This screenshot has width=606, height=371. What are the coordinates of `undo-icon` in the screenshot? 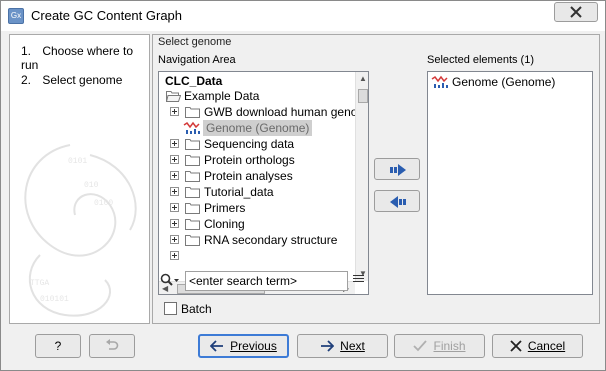 It's located at (112, 344).